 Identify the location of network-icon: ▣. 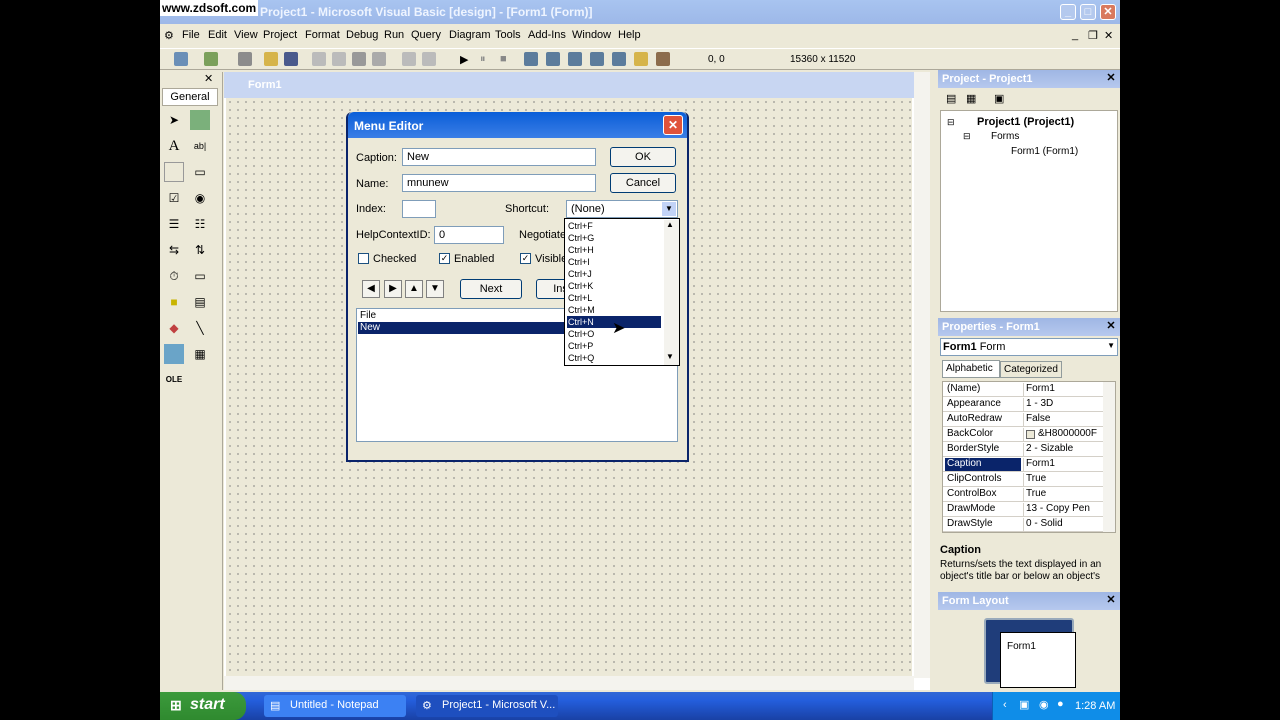
(1024, 704).